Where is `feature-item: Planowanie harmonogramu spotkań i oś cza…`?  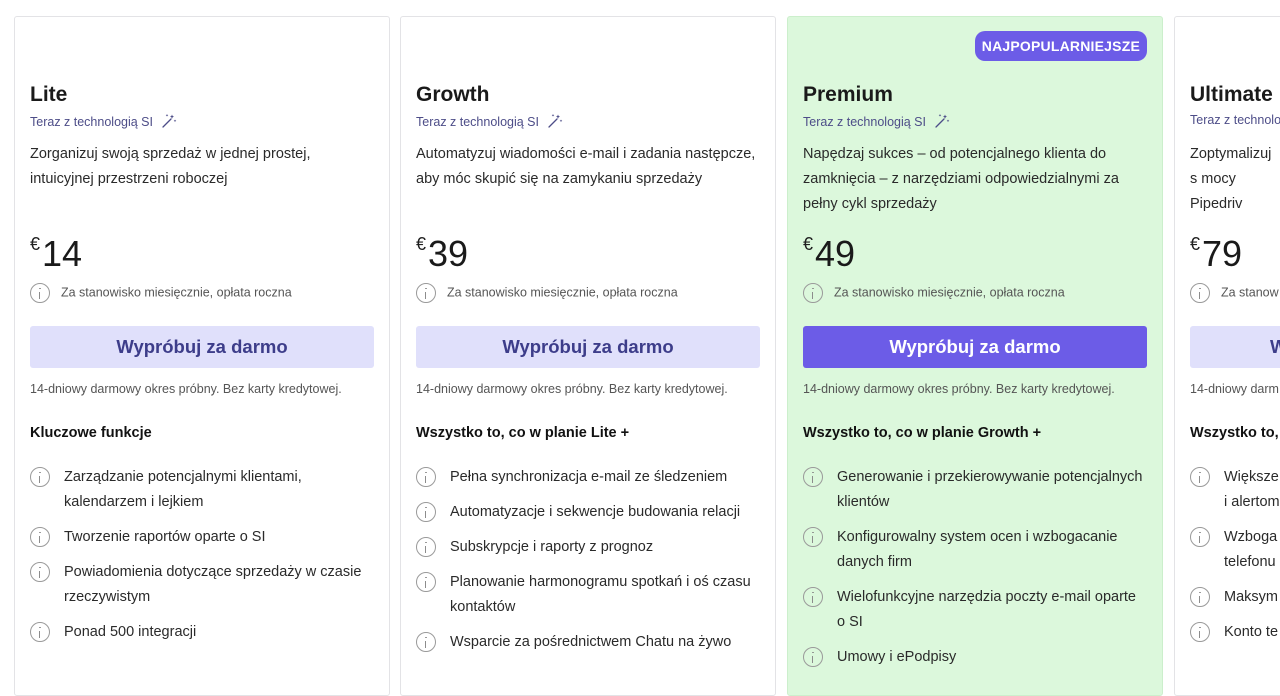 feature-item: Planowanie harmonogramu spotkań i oś cza… is located at coordinates (588, 595).